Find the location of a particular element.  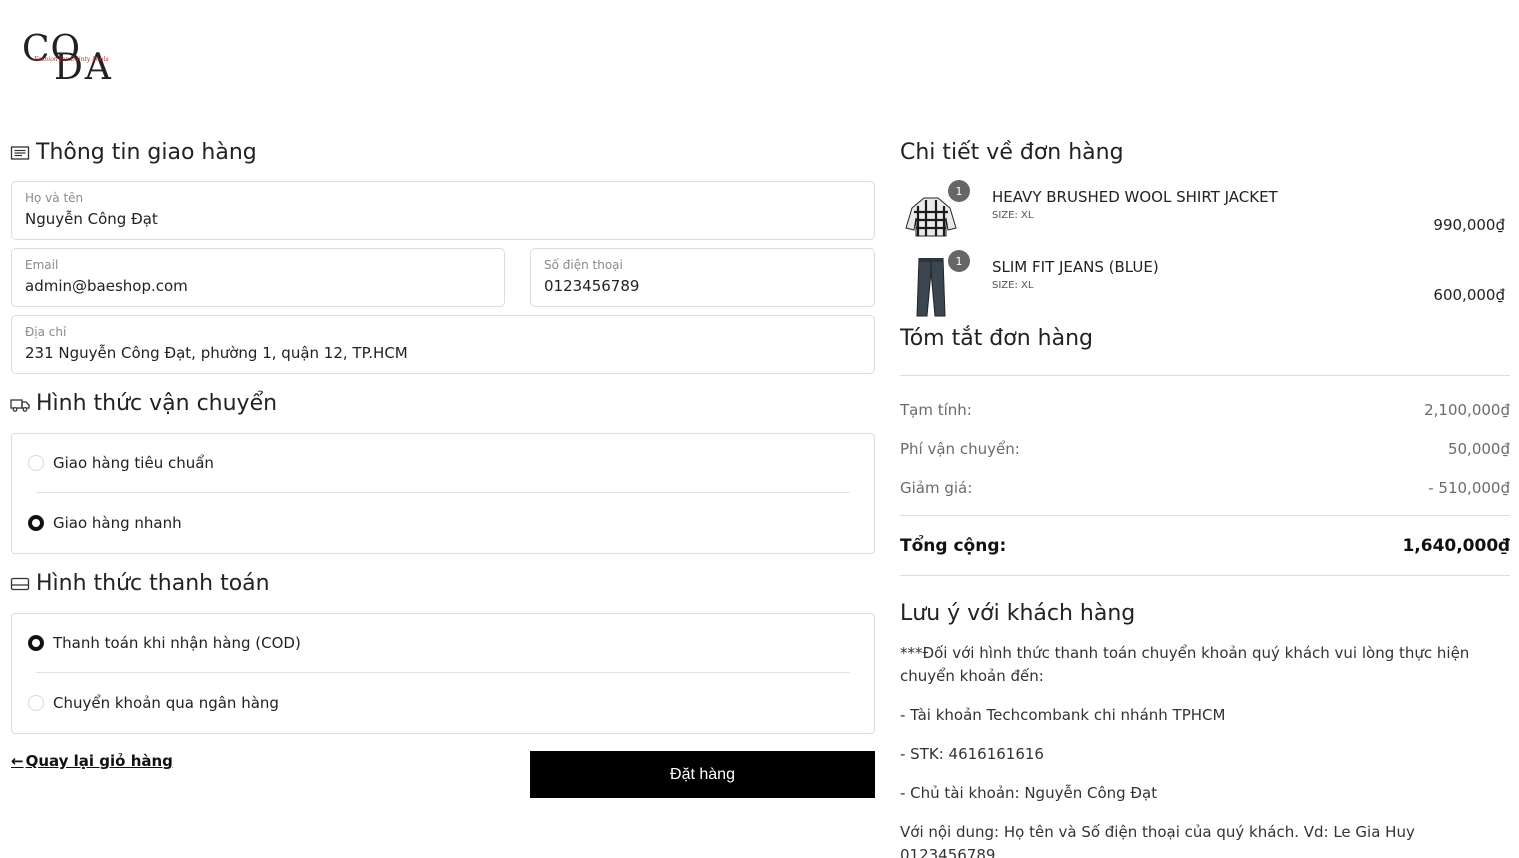

shipping-option-express: Giao hàng nhanh is located at coordinates (105, 523).